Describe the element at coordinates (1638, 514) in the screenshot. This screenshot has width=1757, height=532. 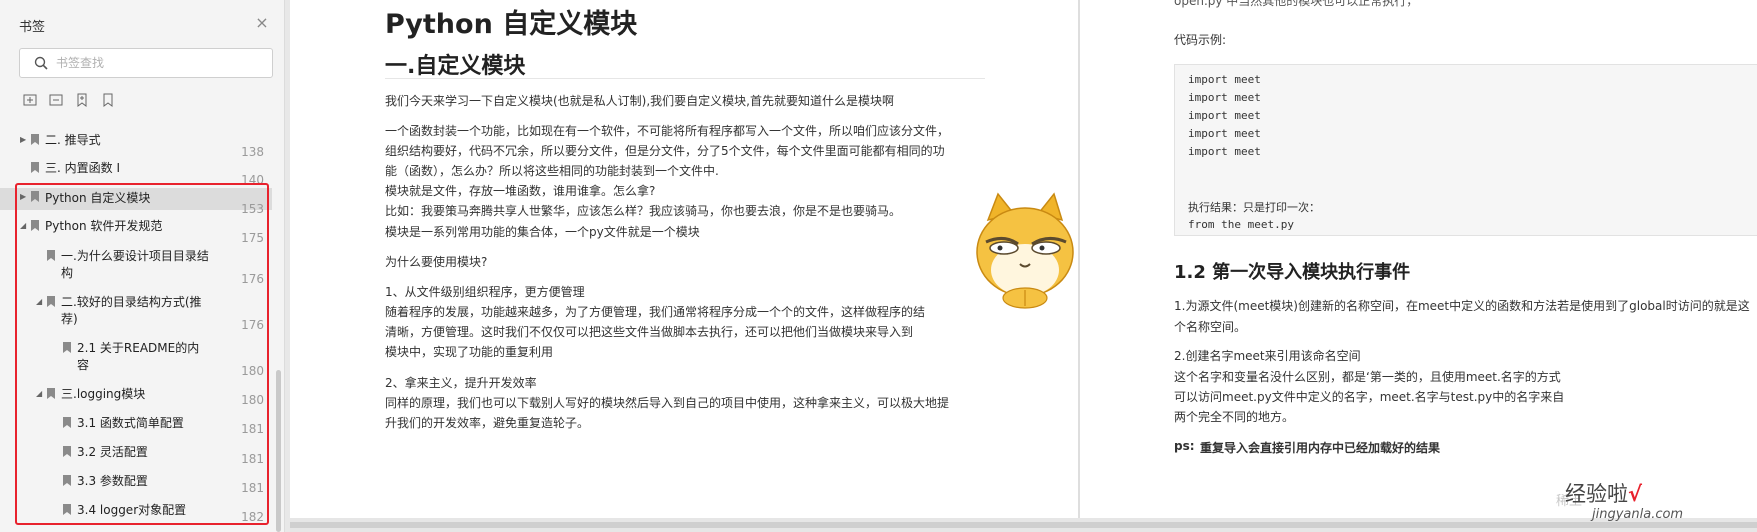
I see `watermark-site: jingyanla.com` at that location.